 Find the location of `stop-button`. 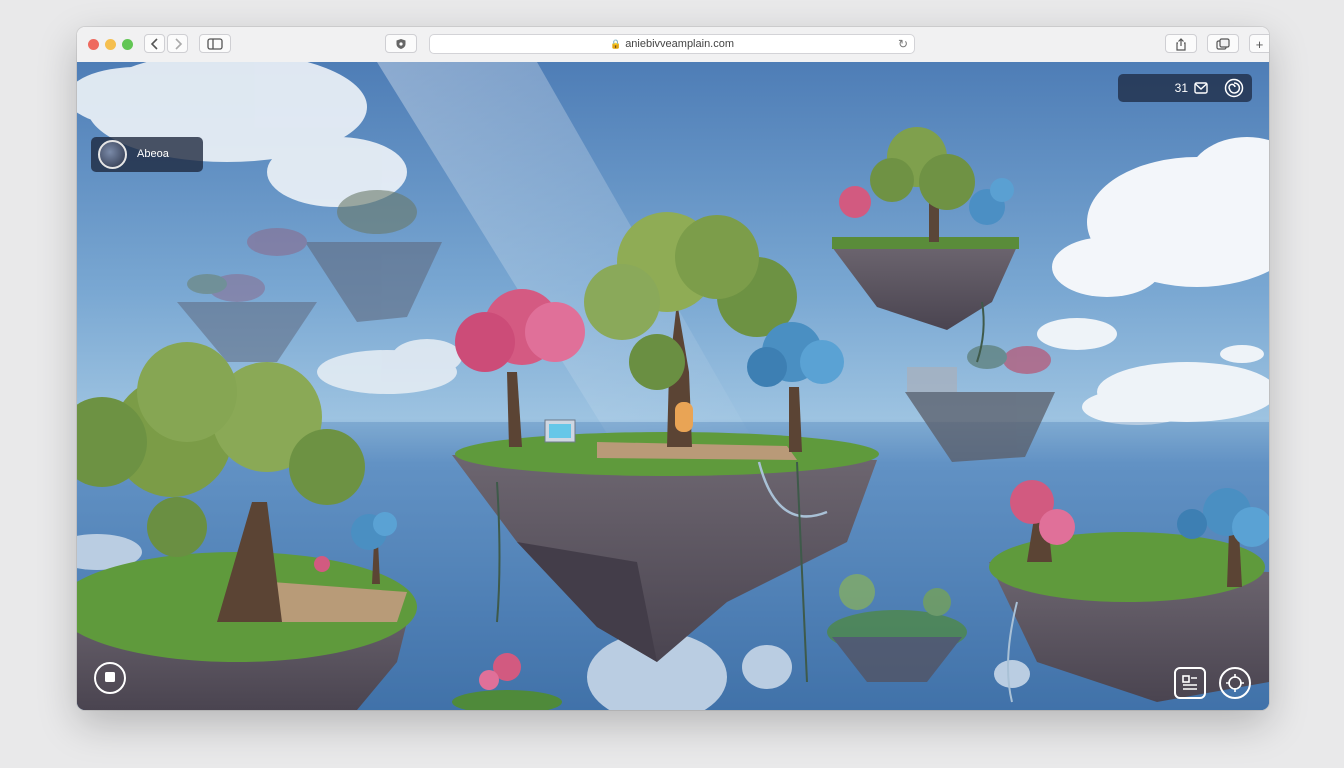

stop-button is located at coordinates (110, 678).